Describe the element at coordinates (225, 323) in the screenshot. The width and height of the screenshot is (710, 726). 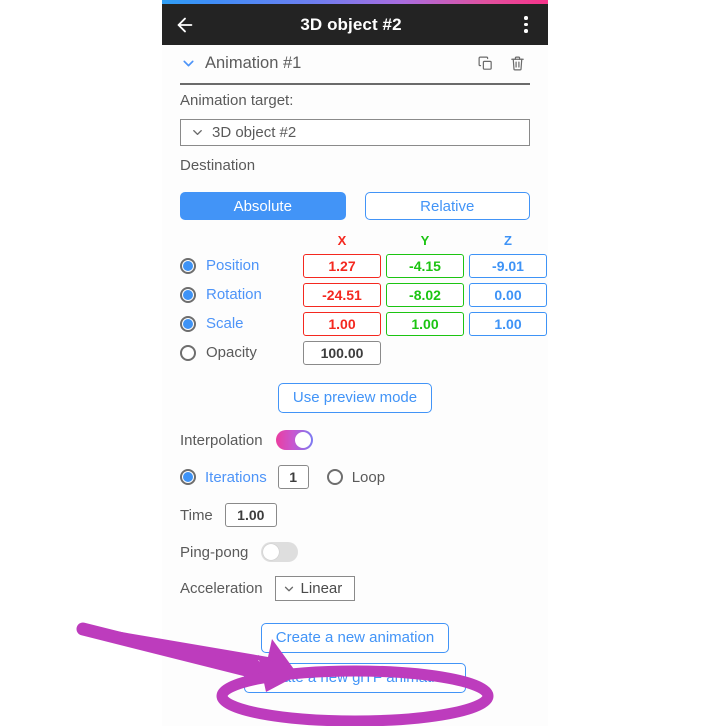
I see `scale-label: Scale` at that location.